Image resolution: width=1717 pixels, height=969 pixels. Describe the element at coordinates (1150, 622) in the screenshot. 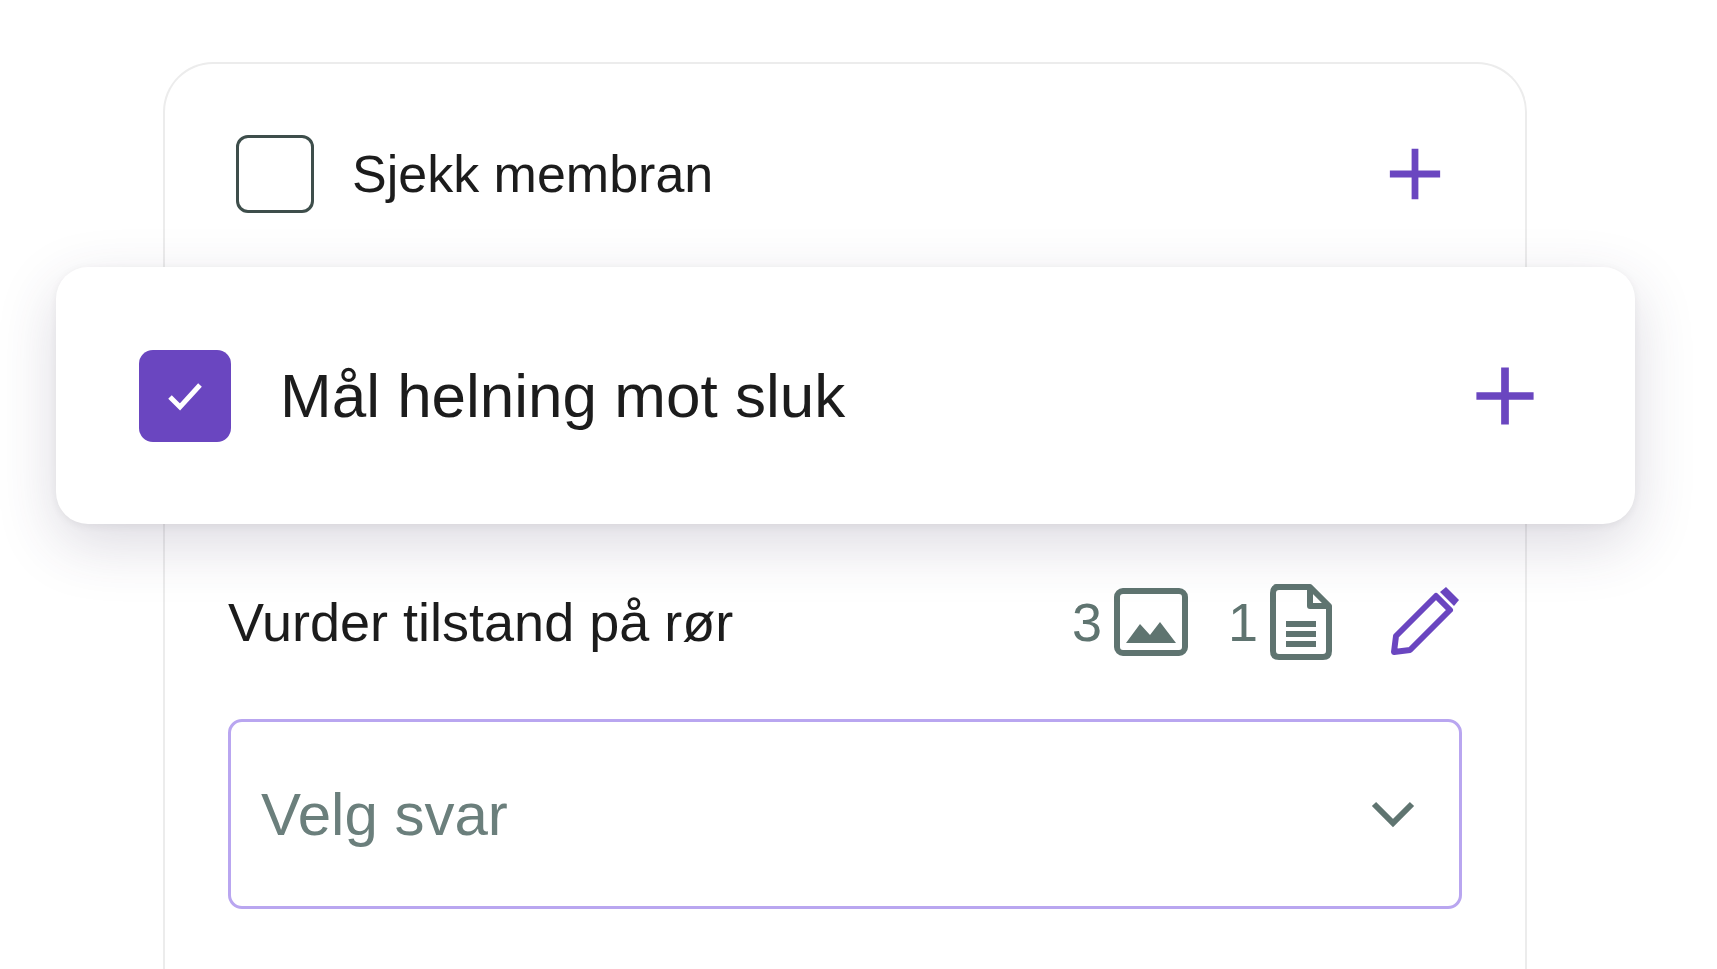

I see `image-icon` at that location.